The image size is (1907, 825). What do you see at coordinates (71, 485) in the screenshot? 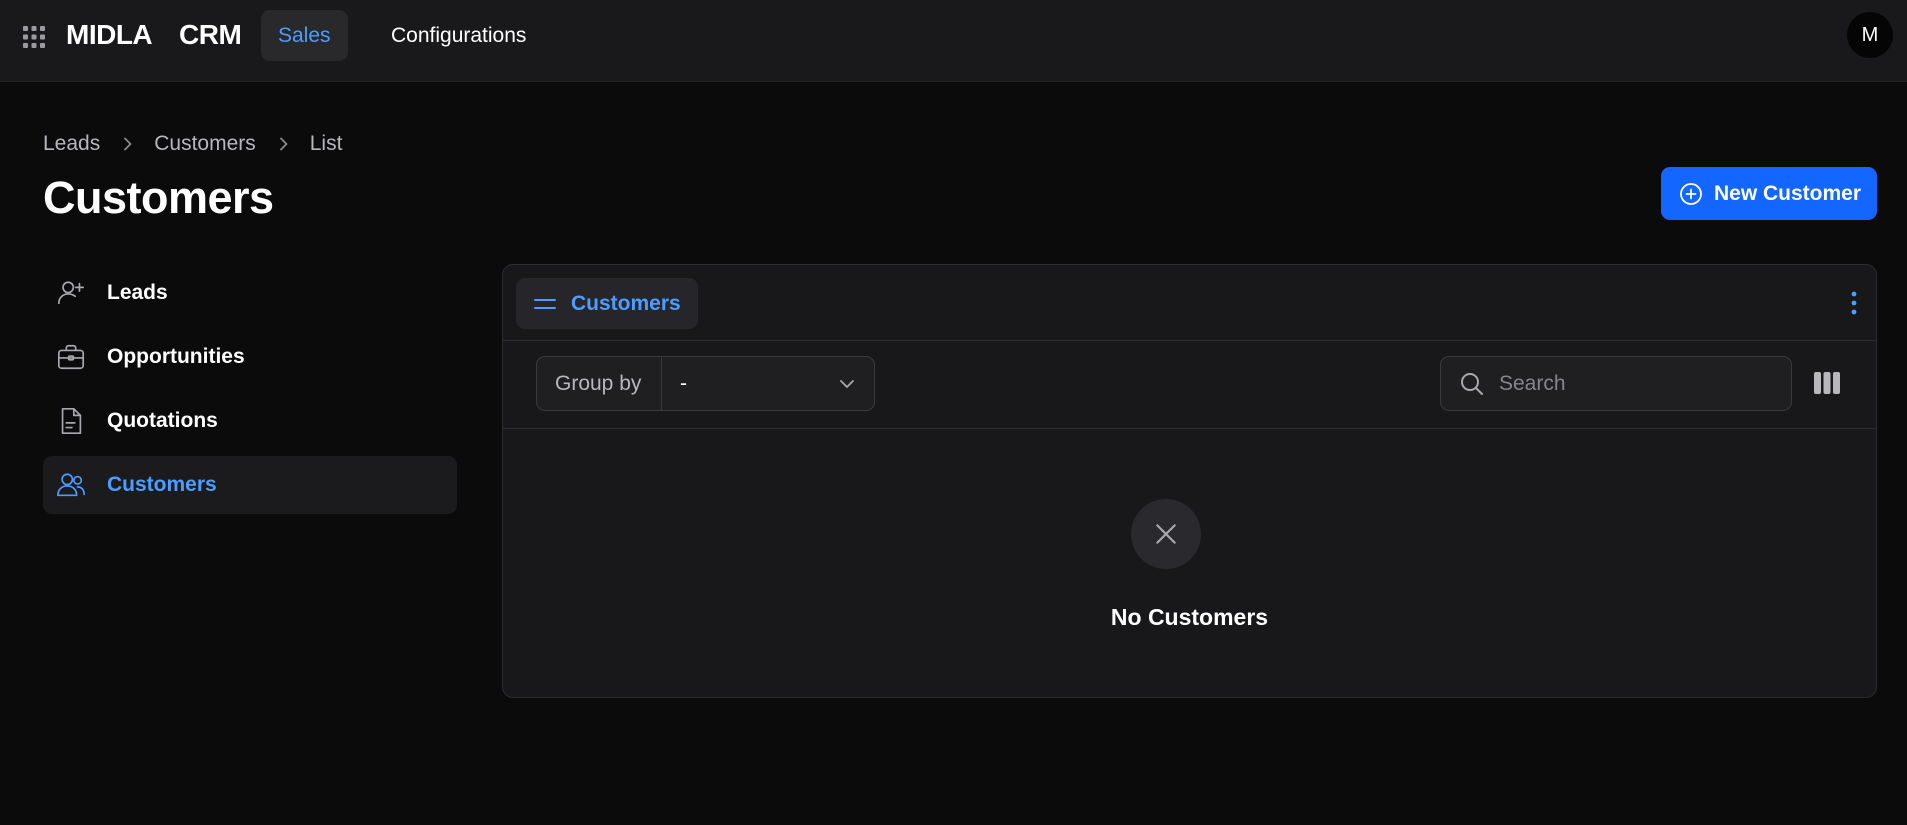
I see `users-icon` at bounding box center [71, 485].